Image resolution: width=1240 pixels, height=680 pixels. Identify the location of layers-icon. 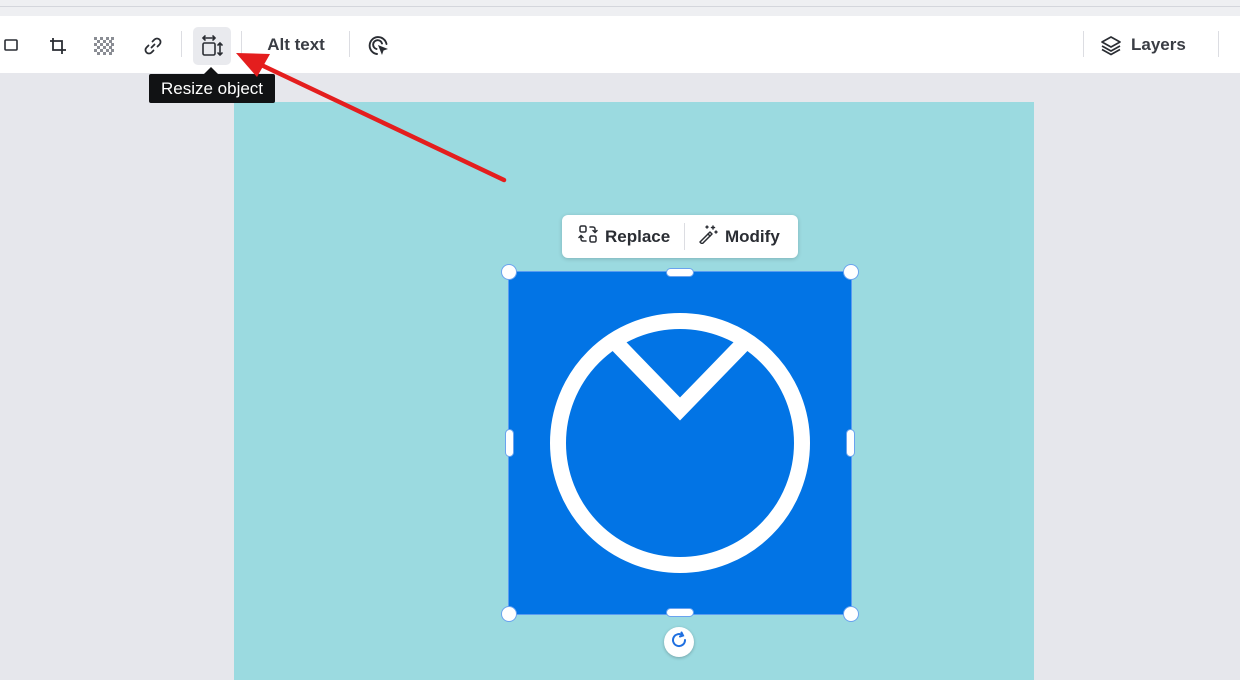
(1111, 45).